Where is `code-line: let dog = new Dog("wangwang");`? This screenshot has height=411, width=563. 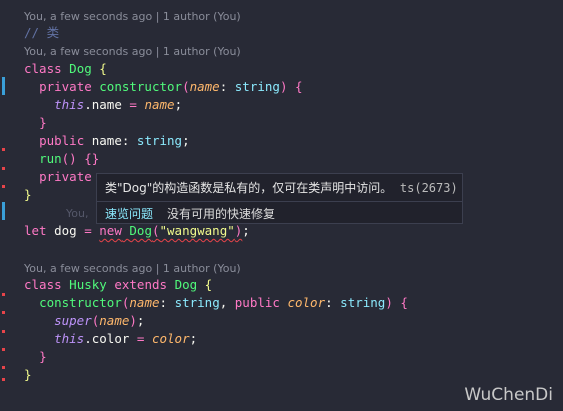
code-line: let dog = new Dog("wangwang"); is located at coordinates (137, 231).